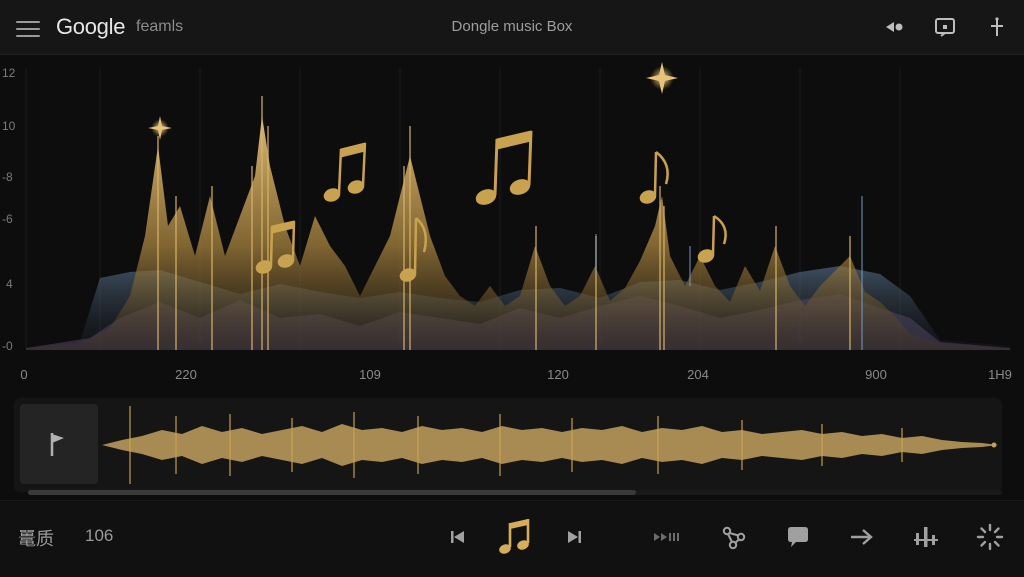 The width and height of the screenshot is (1024, 577). Describe the element at coordinates (574, 537) in the screenshot. I see `skip-next-icon` at that location.